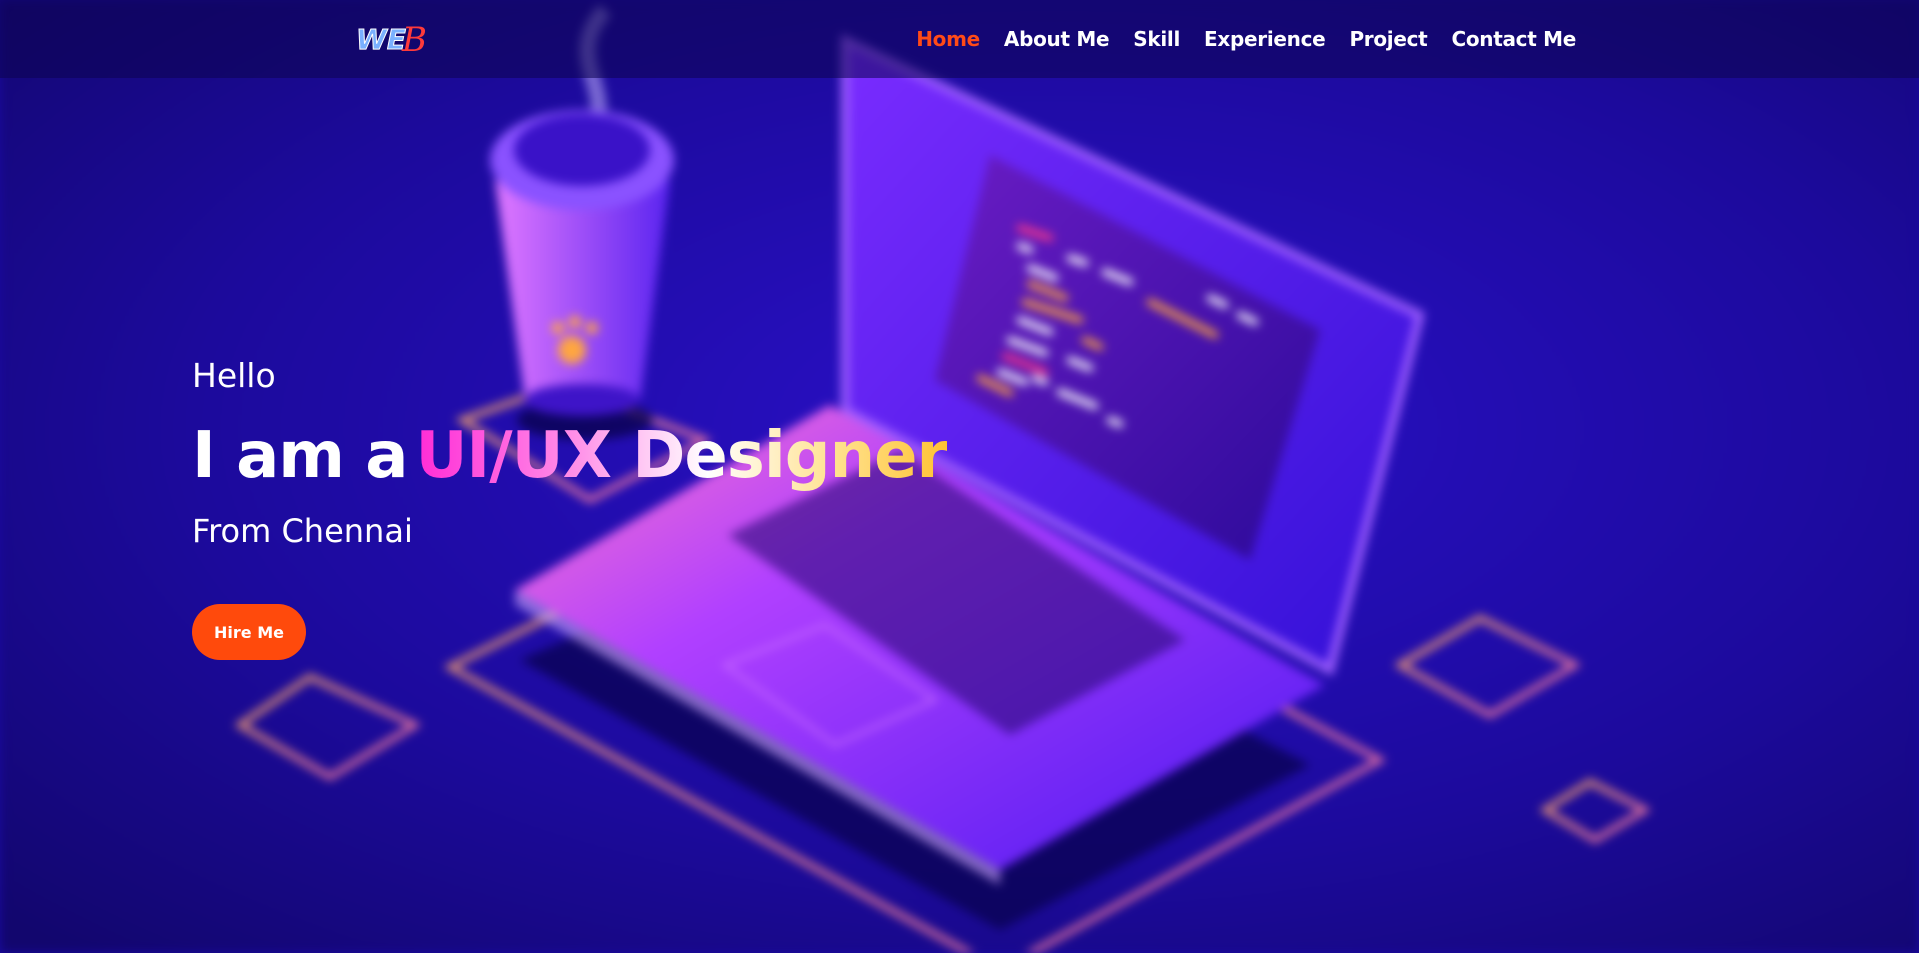 This screenshot has height=953, width=1919. I want to click on nav-link-experience: Experience, so click(1265, 39).